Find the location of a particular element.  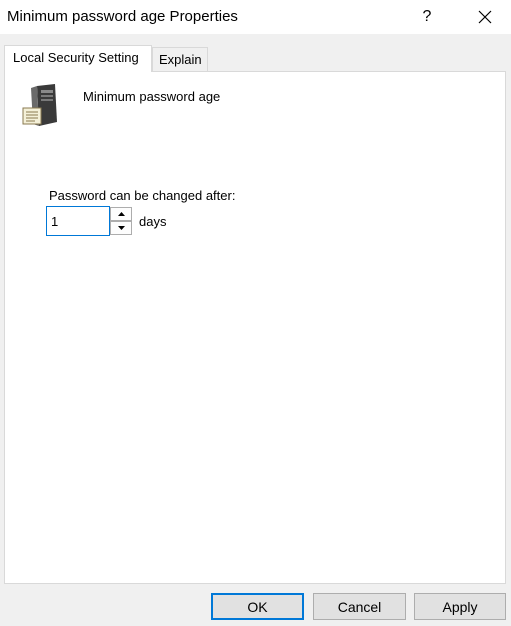

tab-explain: Explain is located at coordinates (180, 59).